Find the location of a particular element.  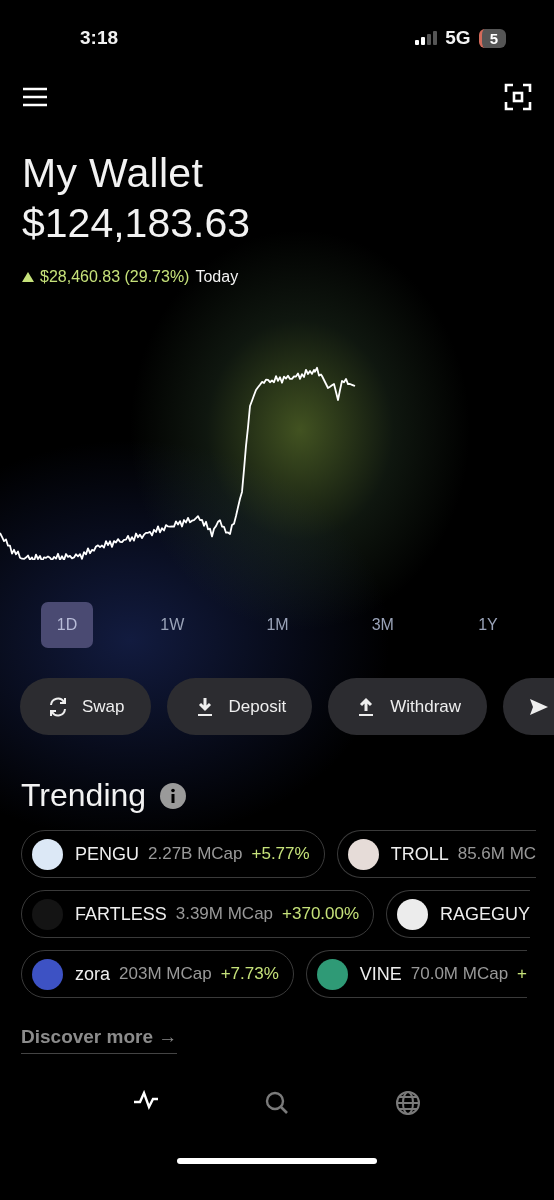

period-label: Today is located at coordinates (217, 277).